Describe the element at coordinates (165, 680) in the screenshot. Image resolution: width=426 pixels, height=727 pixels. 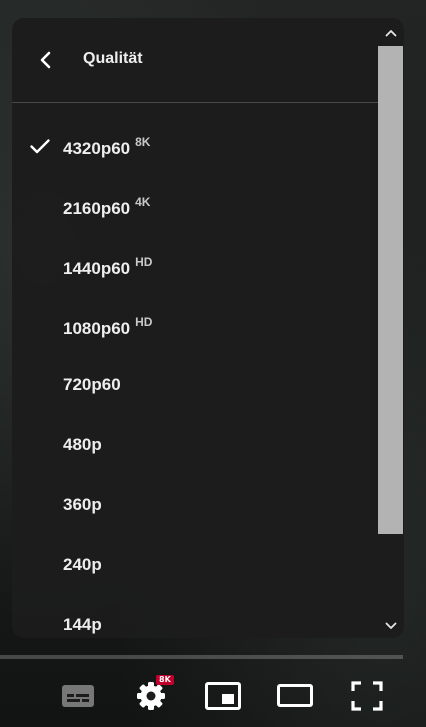
I see `settings-quality-badge: 8K` at that location.